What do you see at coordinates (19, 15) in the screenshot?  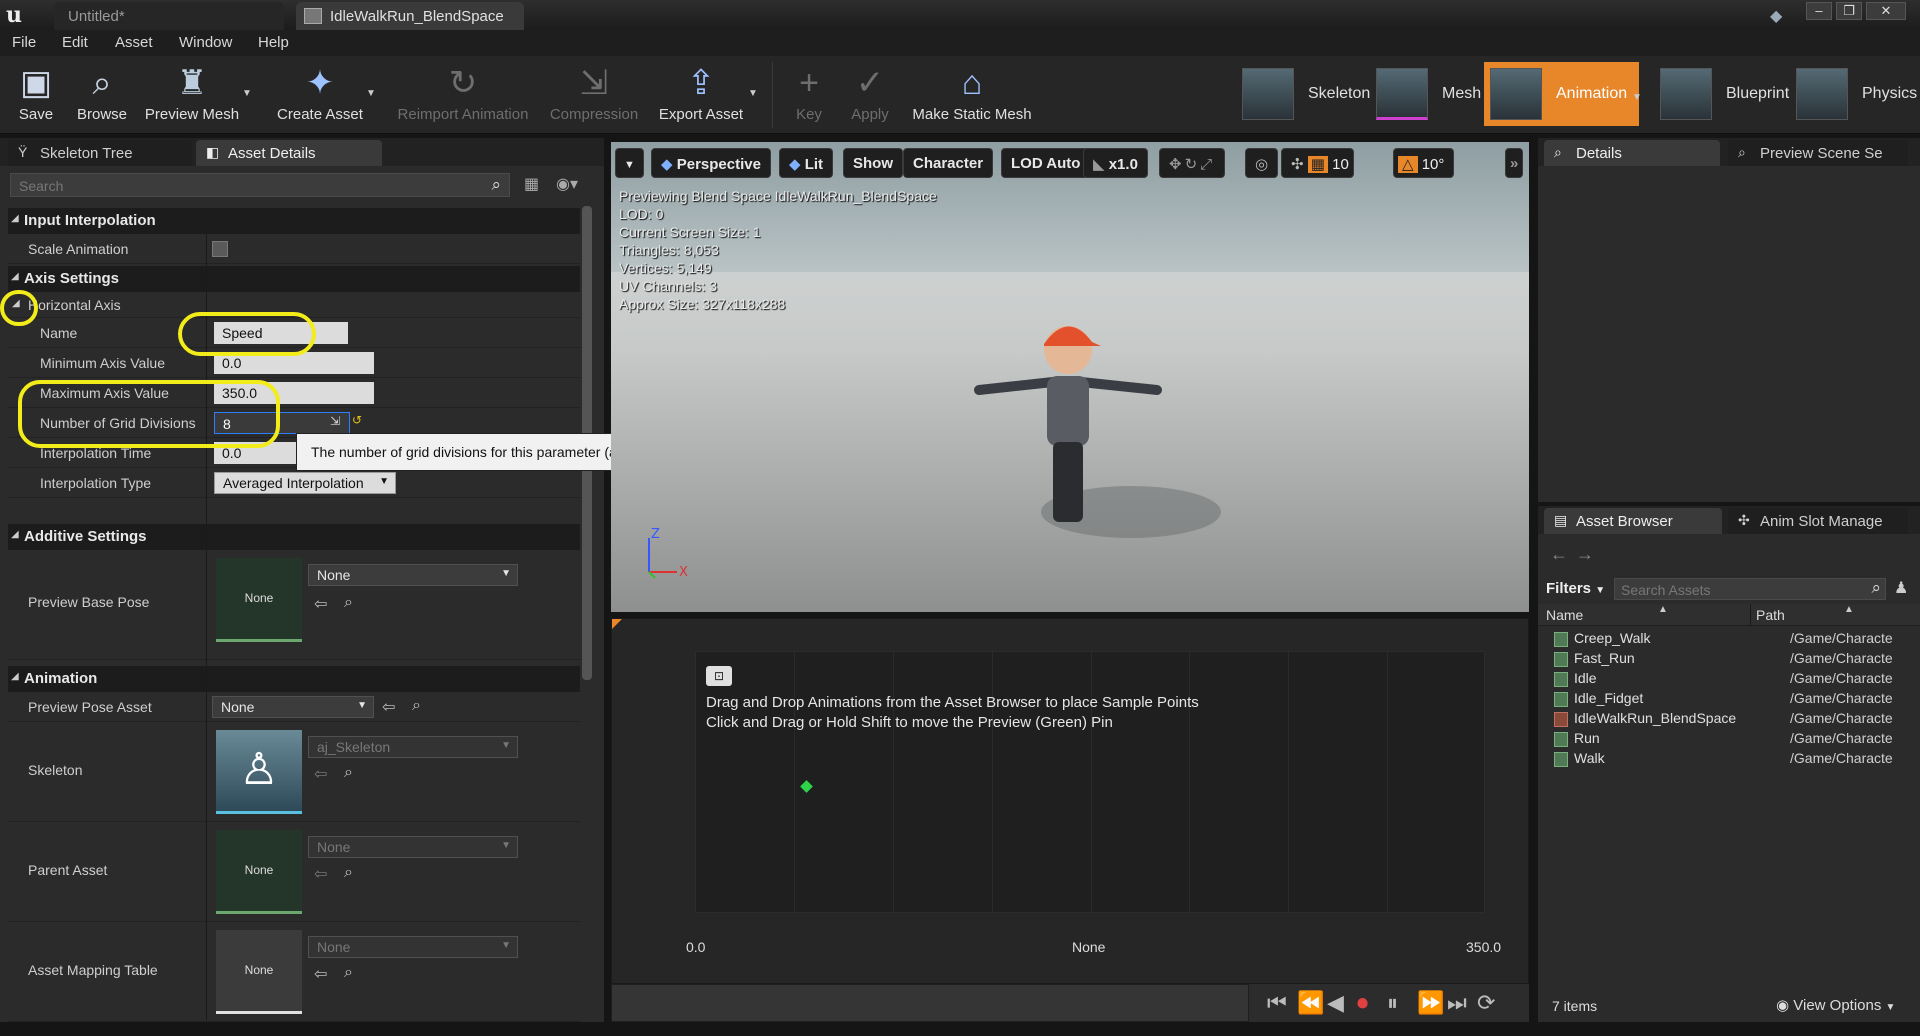 I see `unreal-logo-icon: u` at bounding box center [19, 15].